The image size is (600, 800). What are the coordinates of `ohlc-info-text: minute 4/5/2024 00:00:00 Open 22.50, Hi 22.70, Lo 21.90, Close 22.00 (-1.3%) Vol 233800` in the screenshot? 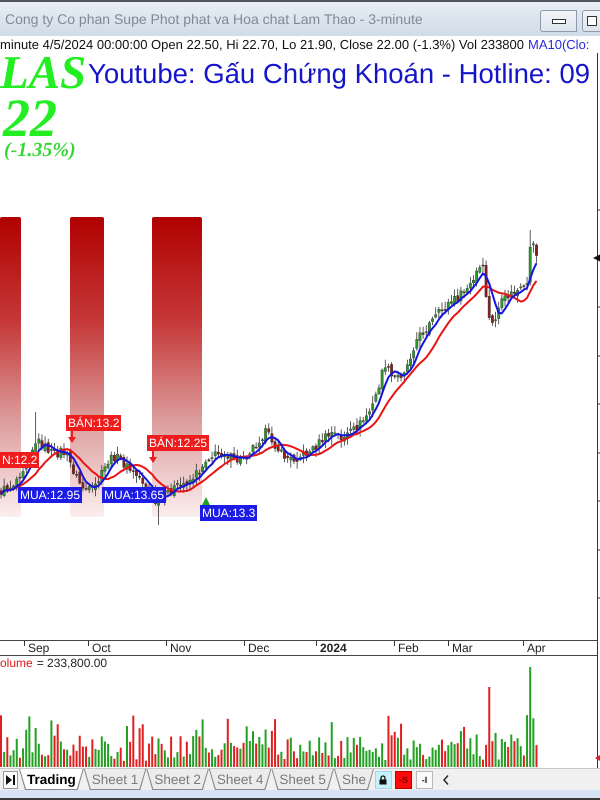 It's located at (262, 44).